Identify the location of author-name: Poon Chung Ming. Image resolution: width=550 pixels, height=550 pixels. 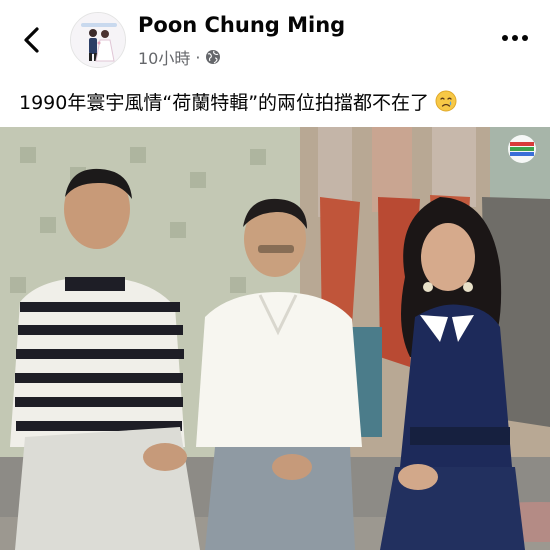
(241, 25).